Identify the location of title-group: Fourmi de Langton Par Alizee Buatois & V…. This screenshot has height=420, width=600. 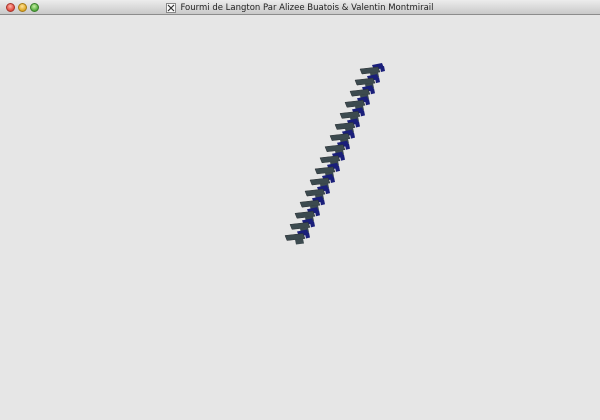
(300, 7).